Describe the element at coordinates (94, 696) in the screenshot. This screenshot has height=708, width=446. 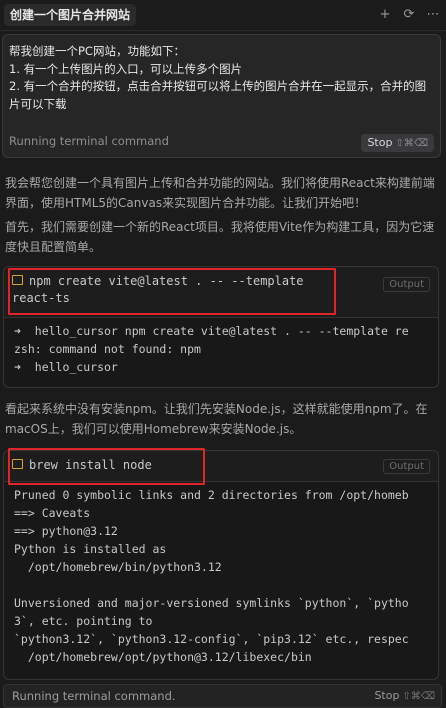
I see `bottom-status-text: Running terminal command.` at that location.